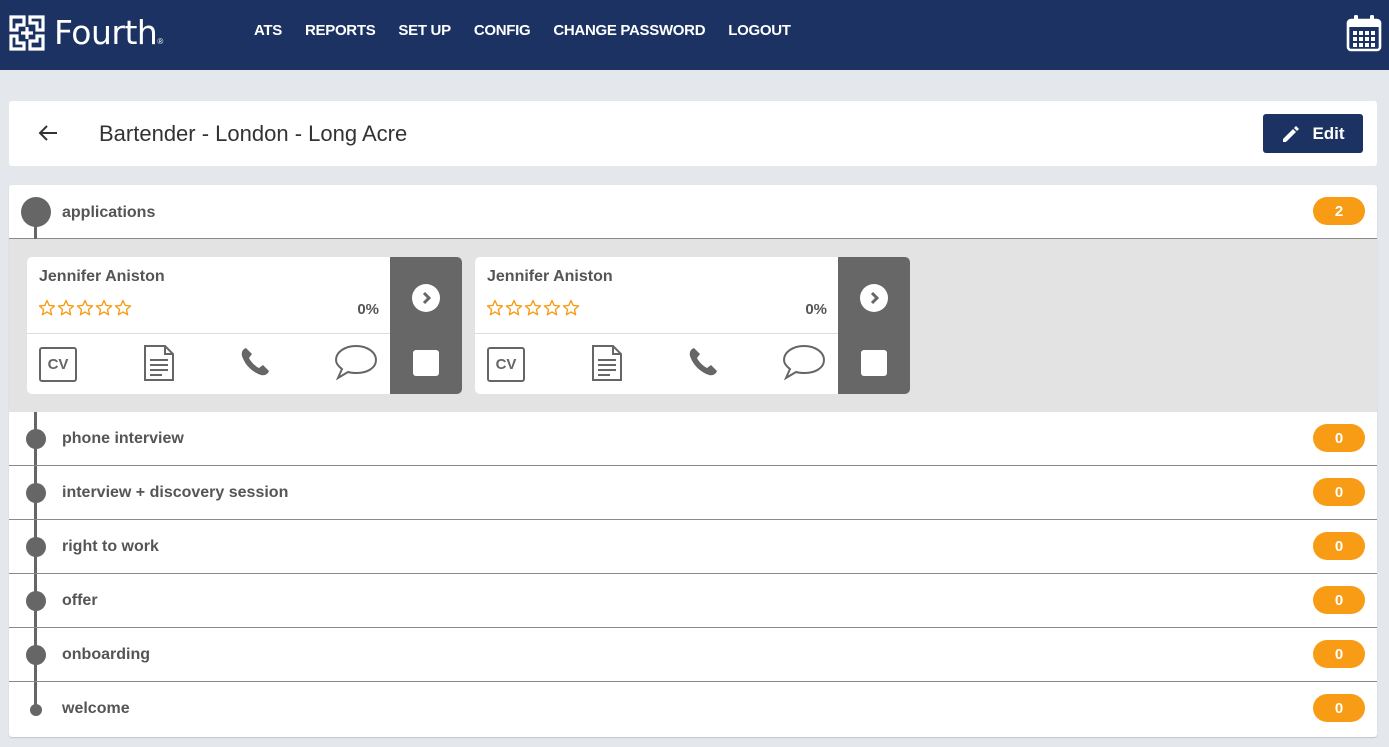 This screenshot has height=747, width=1389. Describe the element at coordinates (629, 31) in the screenshot. I see `nav-change-password: CHANGE PASSWORD` at that location.